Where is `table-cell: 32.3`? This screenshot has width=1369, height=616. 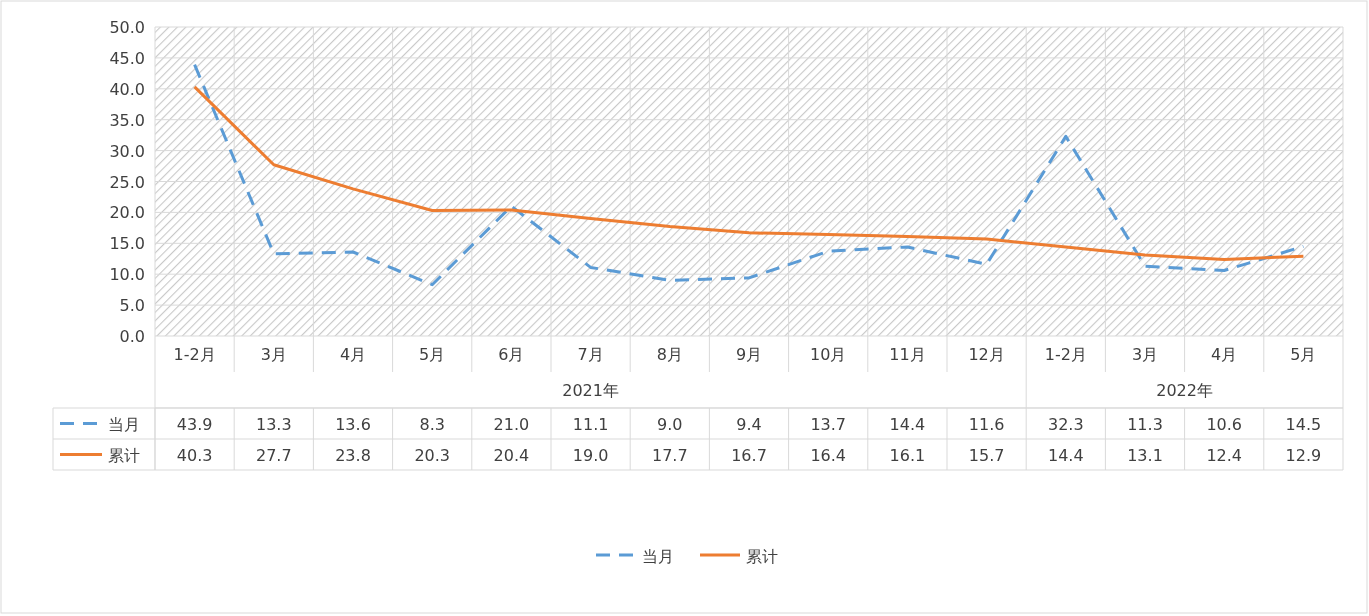
table-cell: 32.3 is located at coordinates (1066, 424).